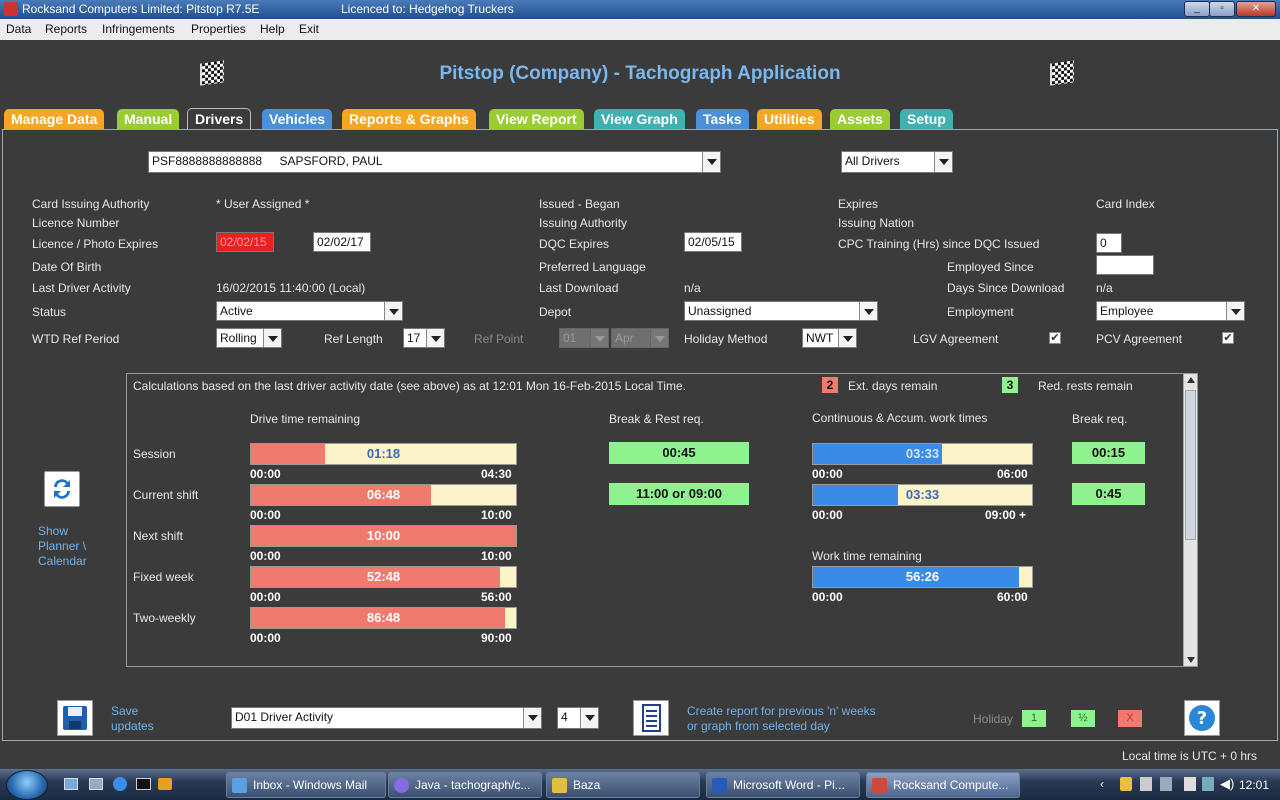  Describe the element at coordinates (306, 785) in the screenshot. I see `taskbar-item-mail: Inbox - Windows Mail` at that location.